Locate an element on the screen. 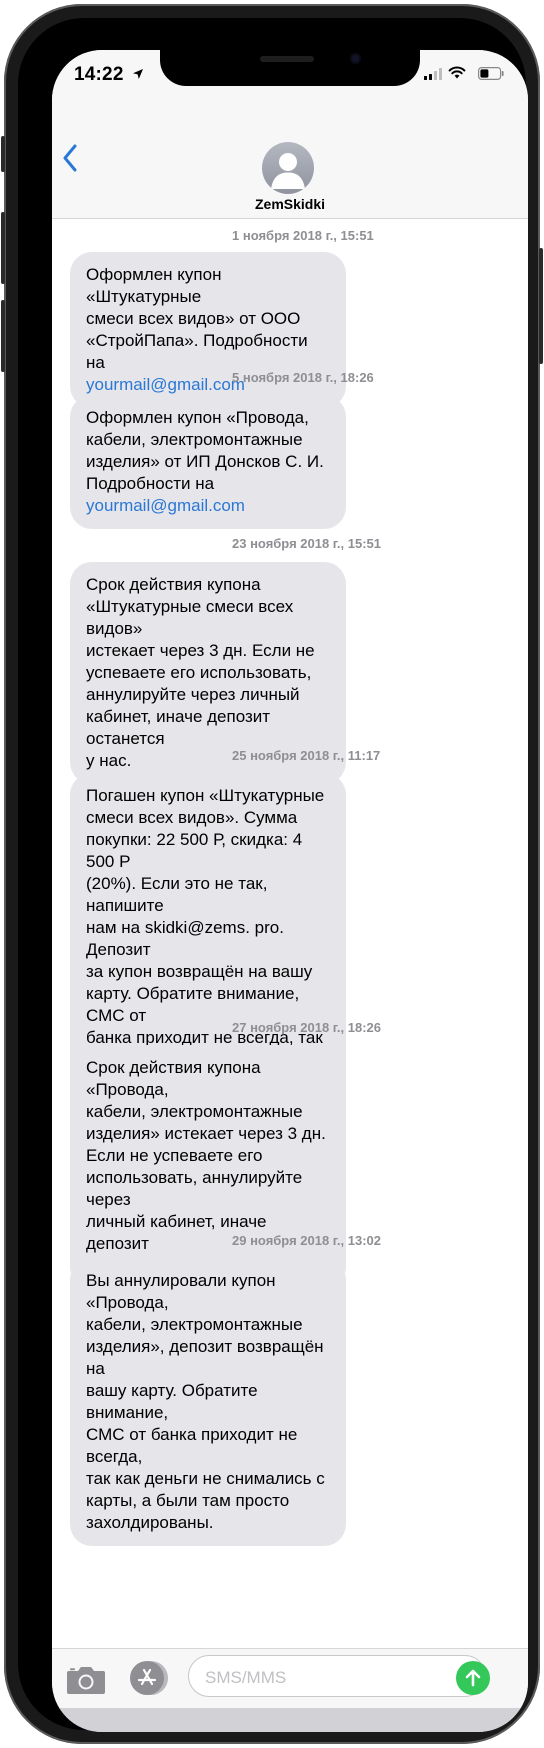  message-input-placeholder: SMS/MMS is located at coordinates (246, 1677).